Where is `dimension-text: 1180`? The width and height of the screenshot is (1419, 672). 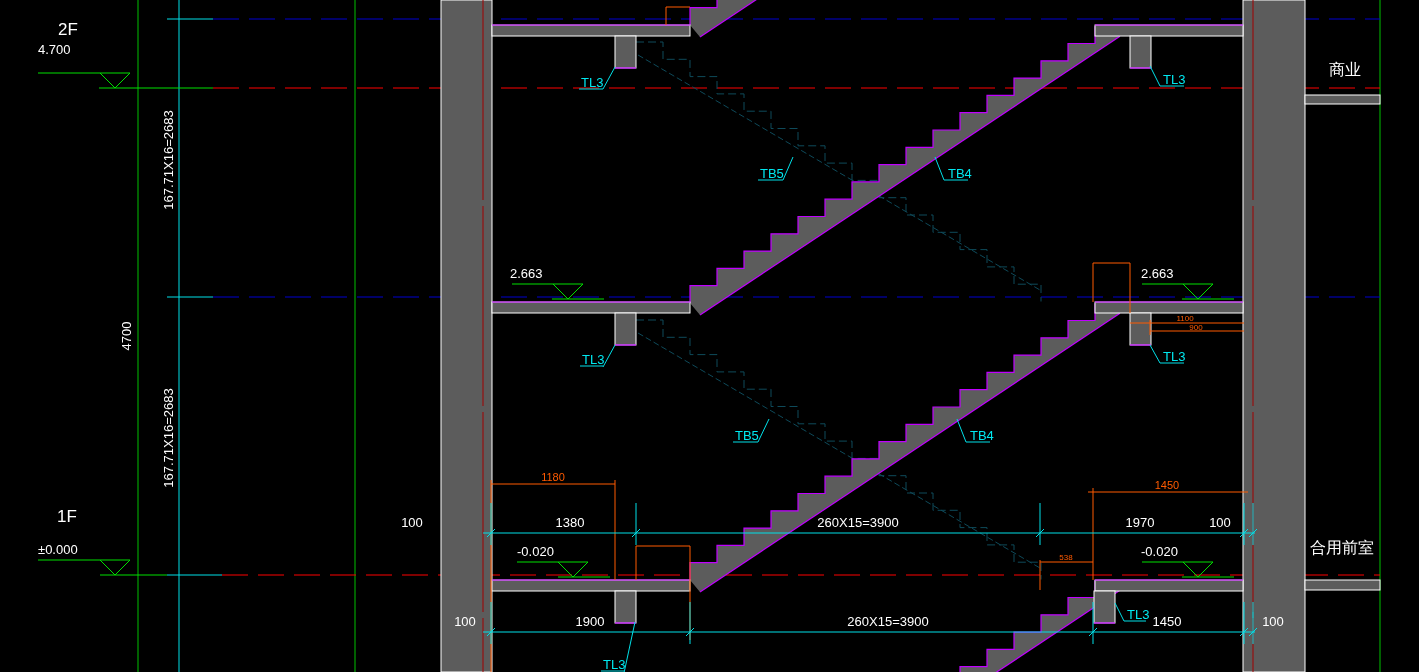 dimension-text: 1180 is located at coordinates (553, 477).